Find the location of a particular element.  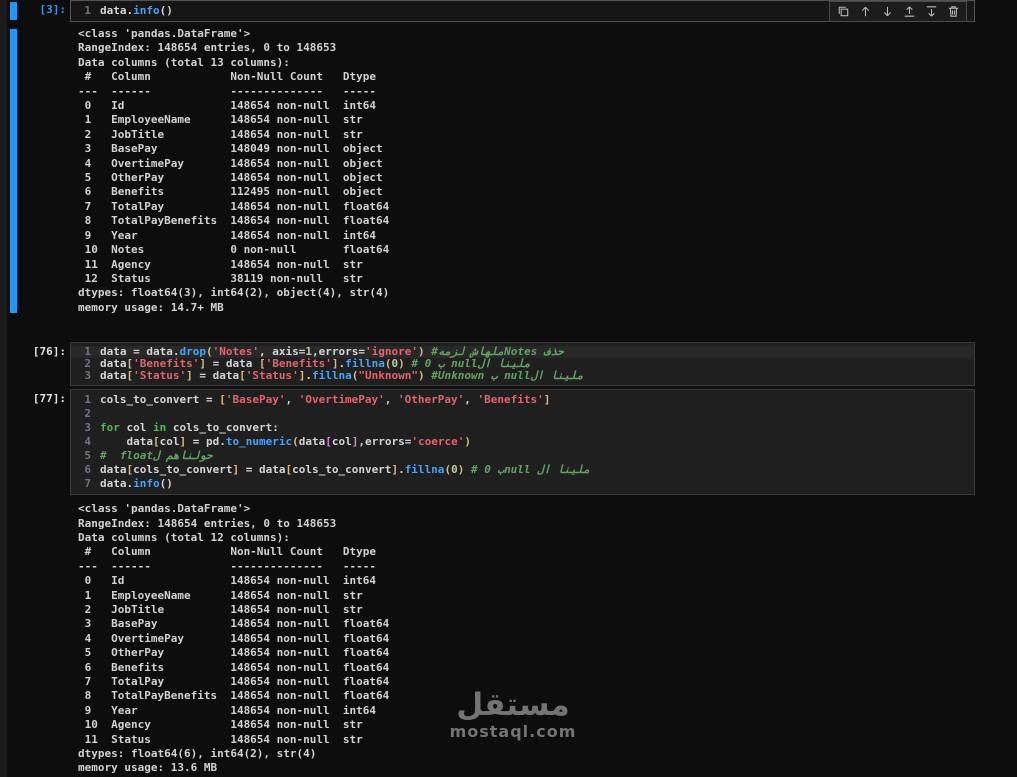

arrow-down-icon is located at coordinates (887, 11).